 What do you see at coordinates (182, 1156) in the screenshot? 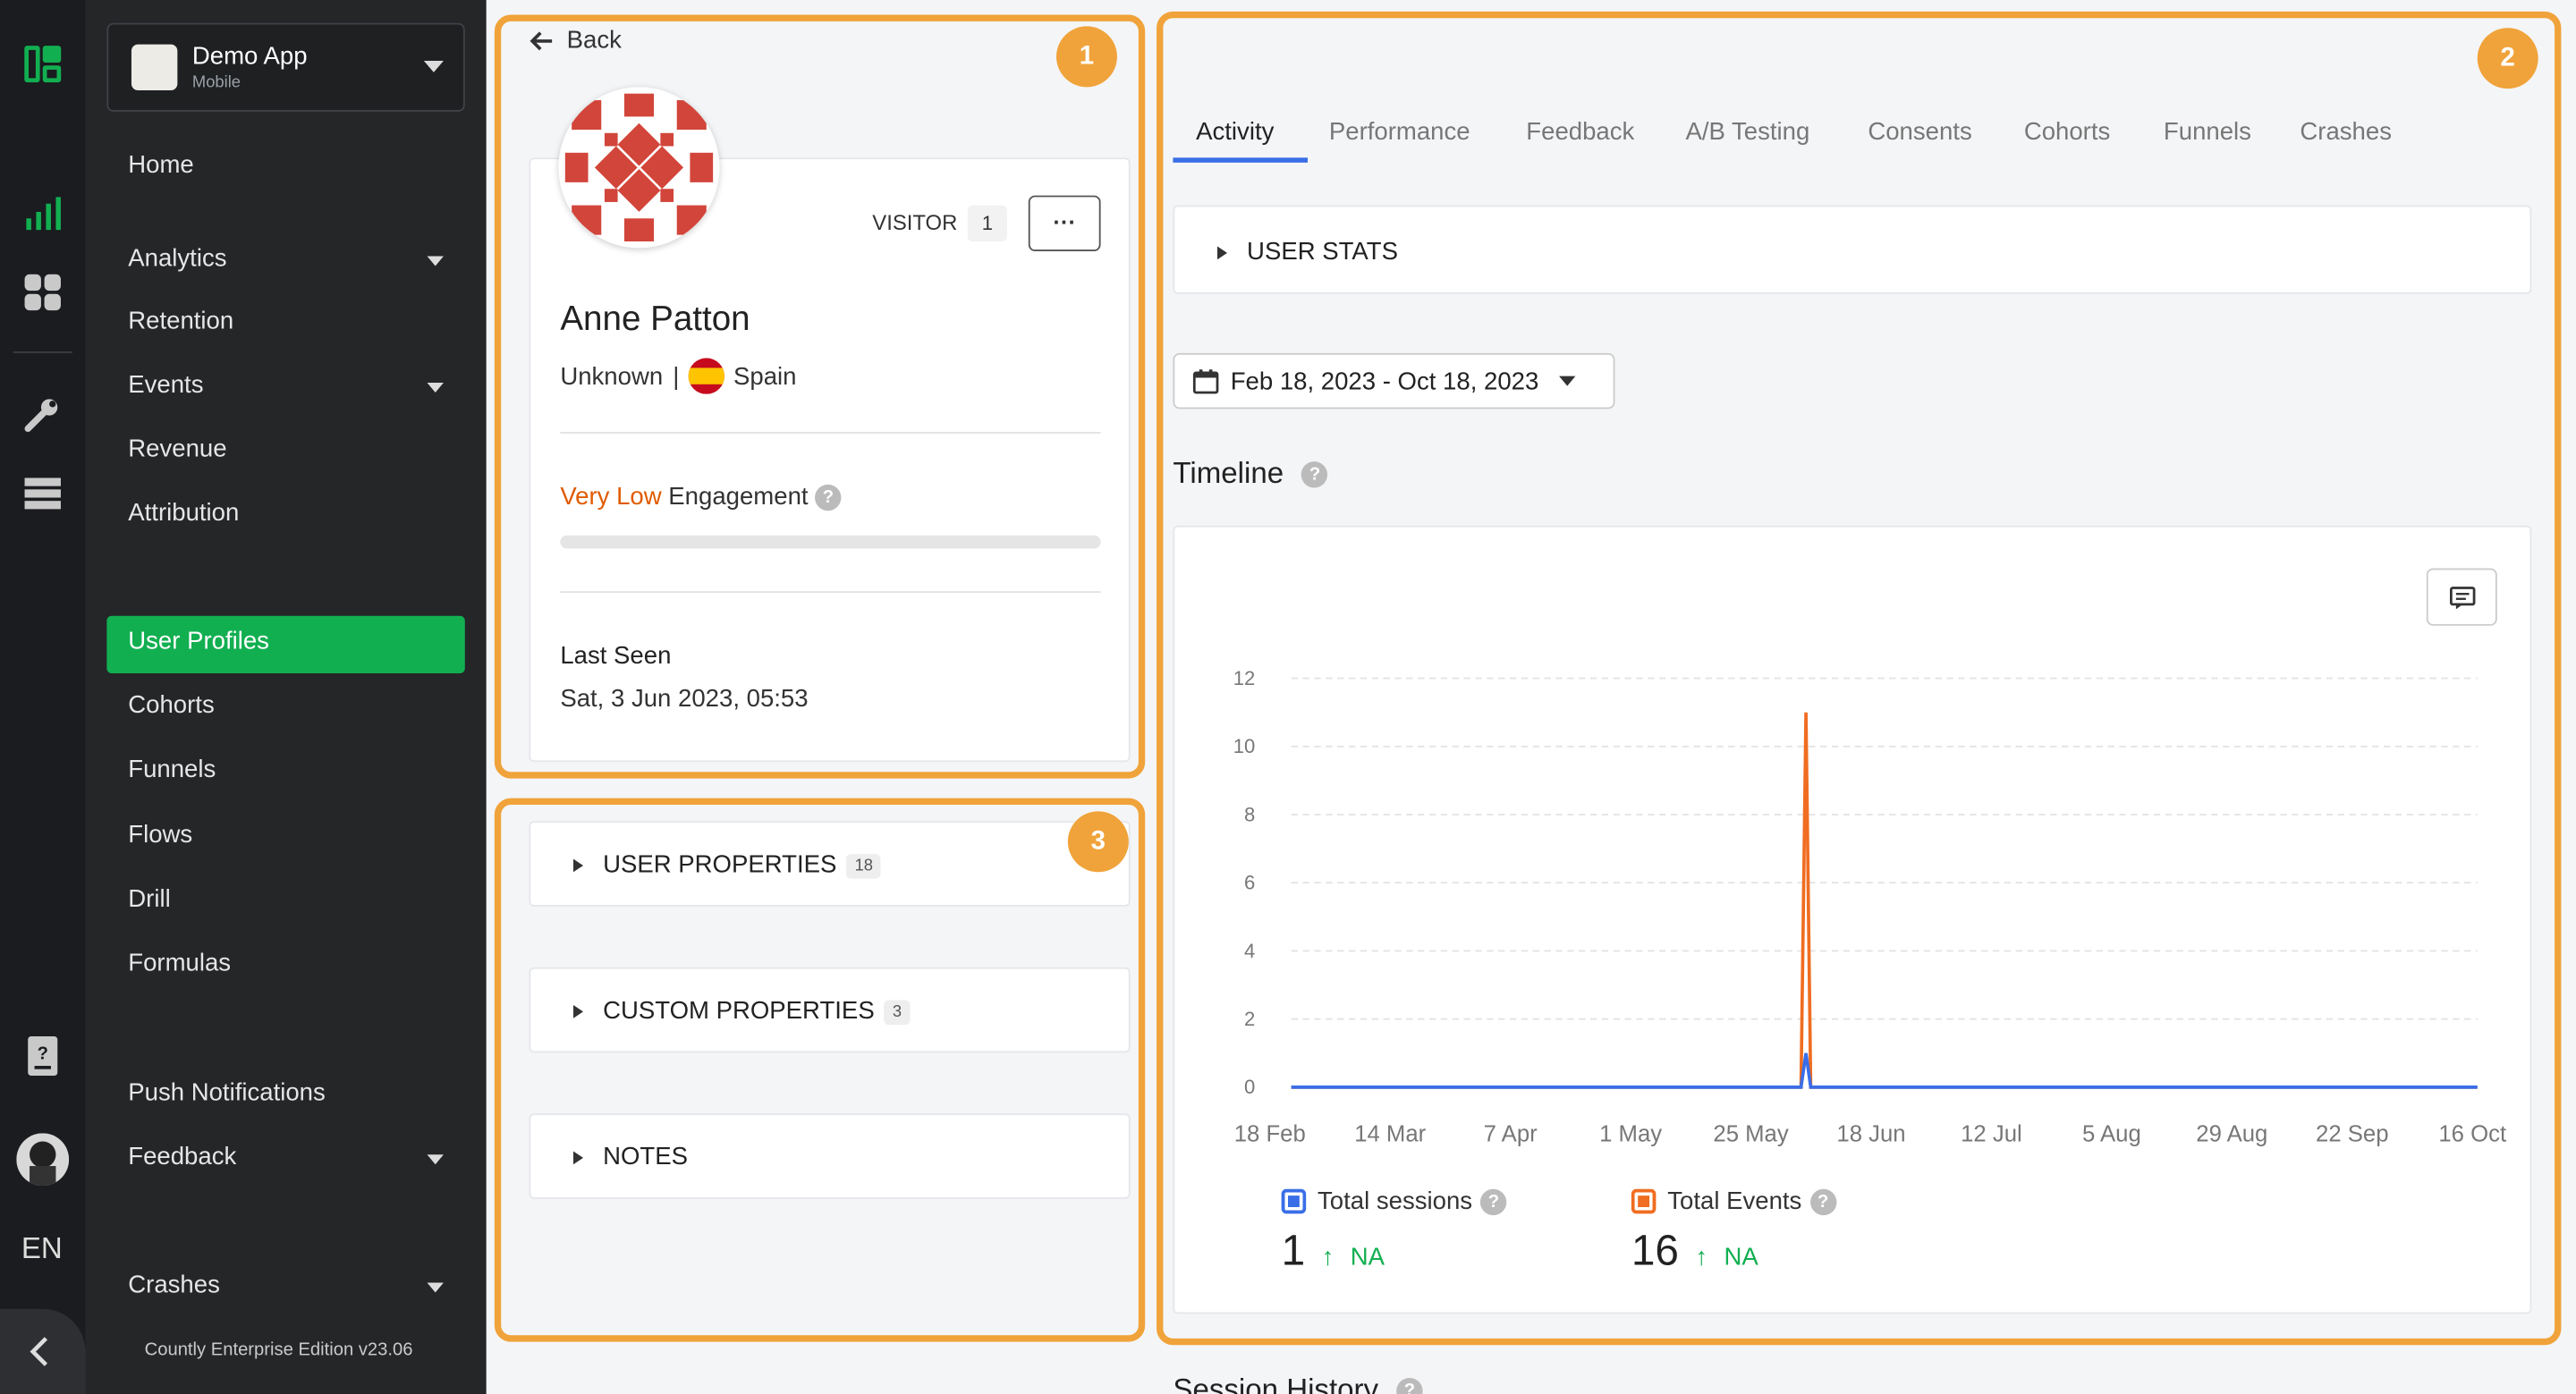
I see `sidebar-item-feedback: Feedback` at bounding box center [182, 1156].